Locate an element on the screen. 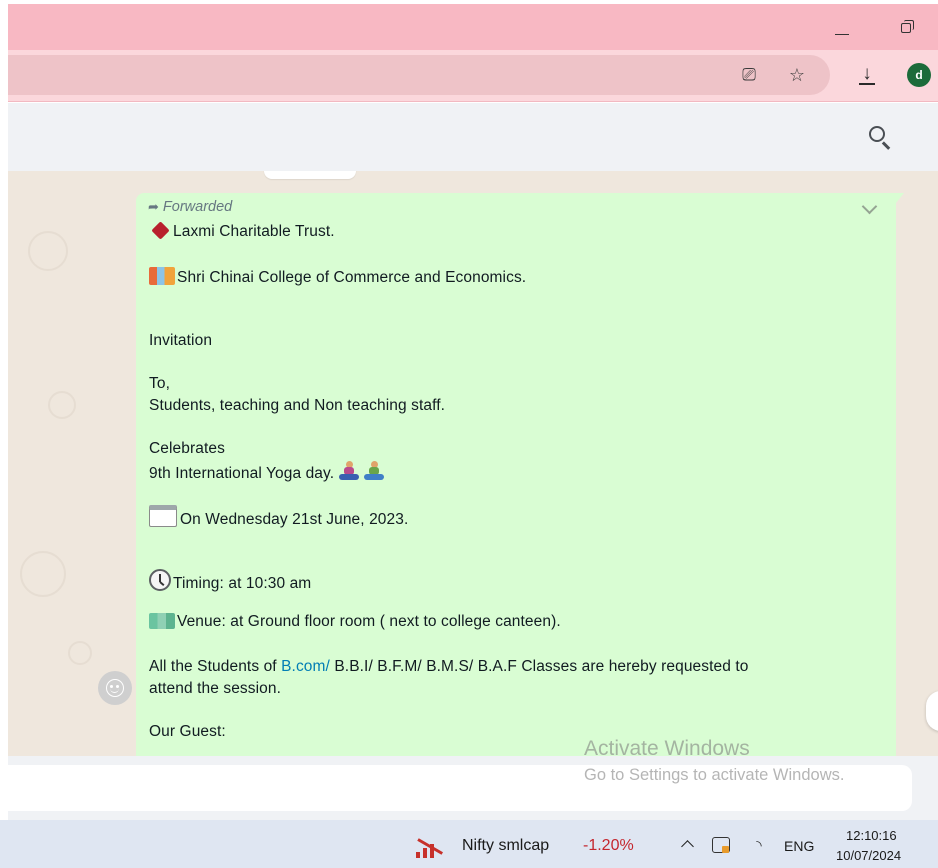  download-icon: ↓ is located at coordinates (867, 75).